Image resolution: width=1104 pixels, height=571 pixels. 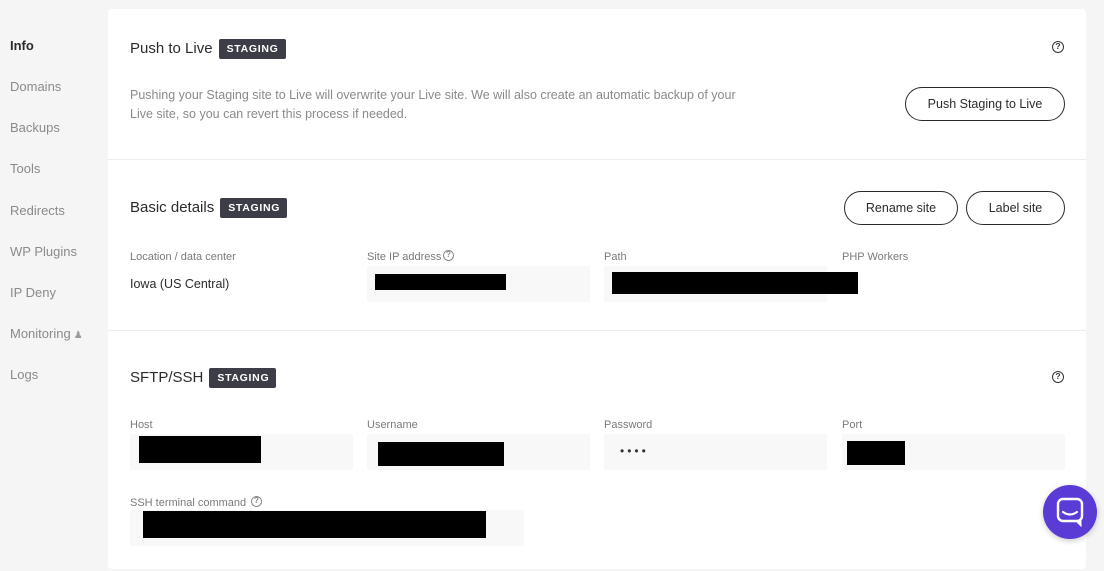 I want to click on sidebar-item-logs: Logs, so click(x=24, y=374).